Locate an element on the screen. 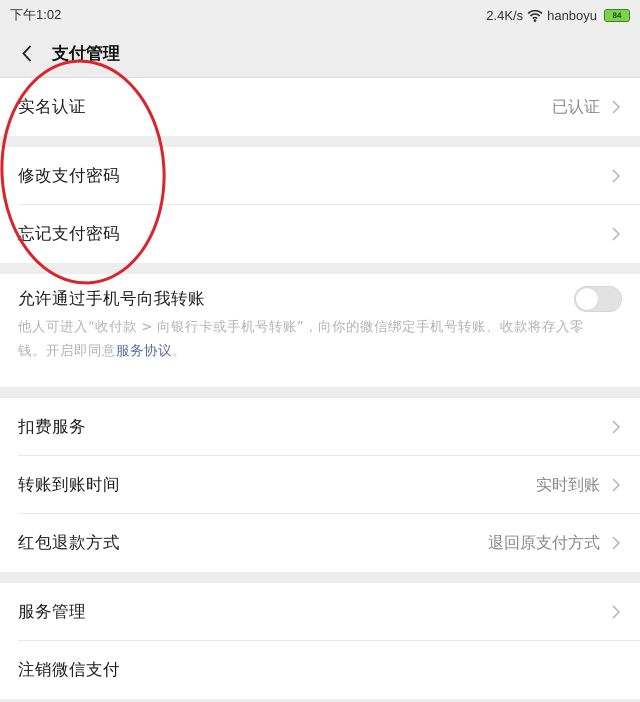 The width and height of the screenshot is (640, 702). settings-row: 转账到账时间 实时到账 is located at coordinates (320, 485).